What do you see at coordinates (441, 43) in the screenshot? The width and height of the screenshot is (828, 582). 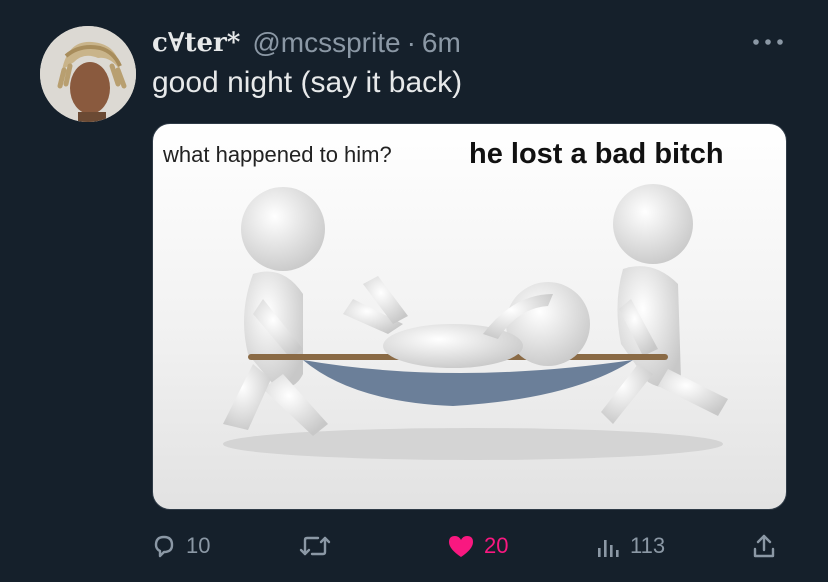 I see `timestamp: 6m` at bounding box center [441, 43].